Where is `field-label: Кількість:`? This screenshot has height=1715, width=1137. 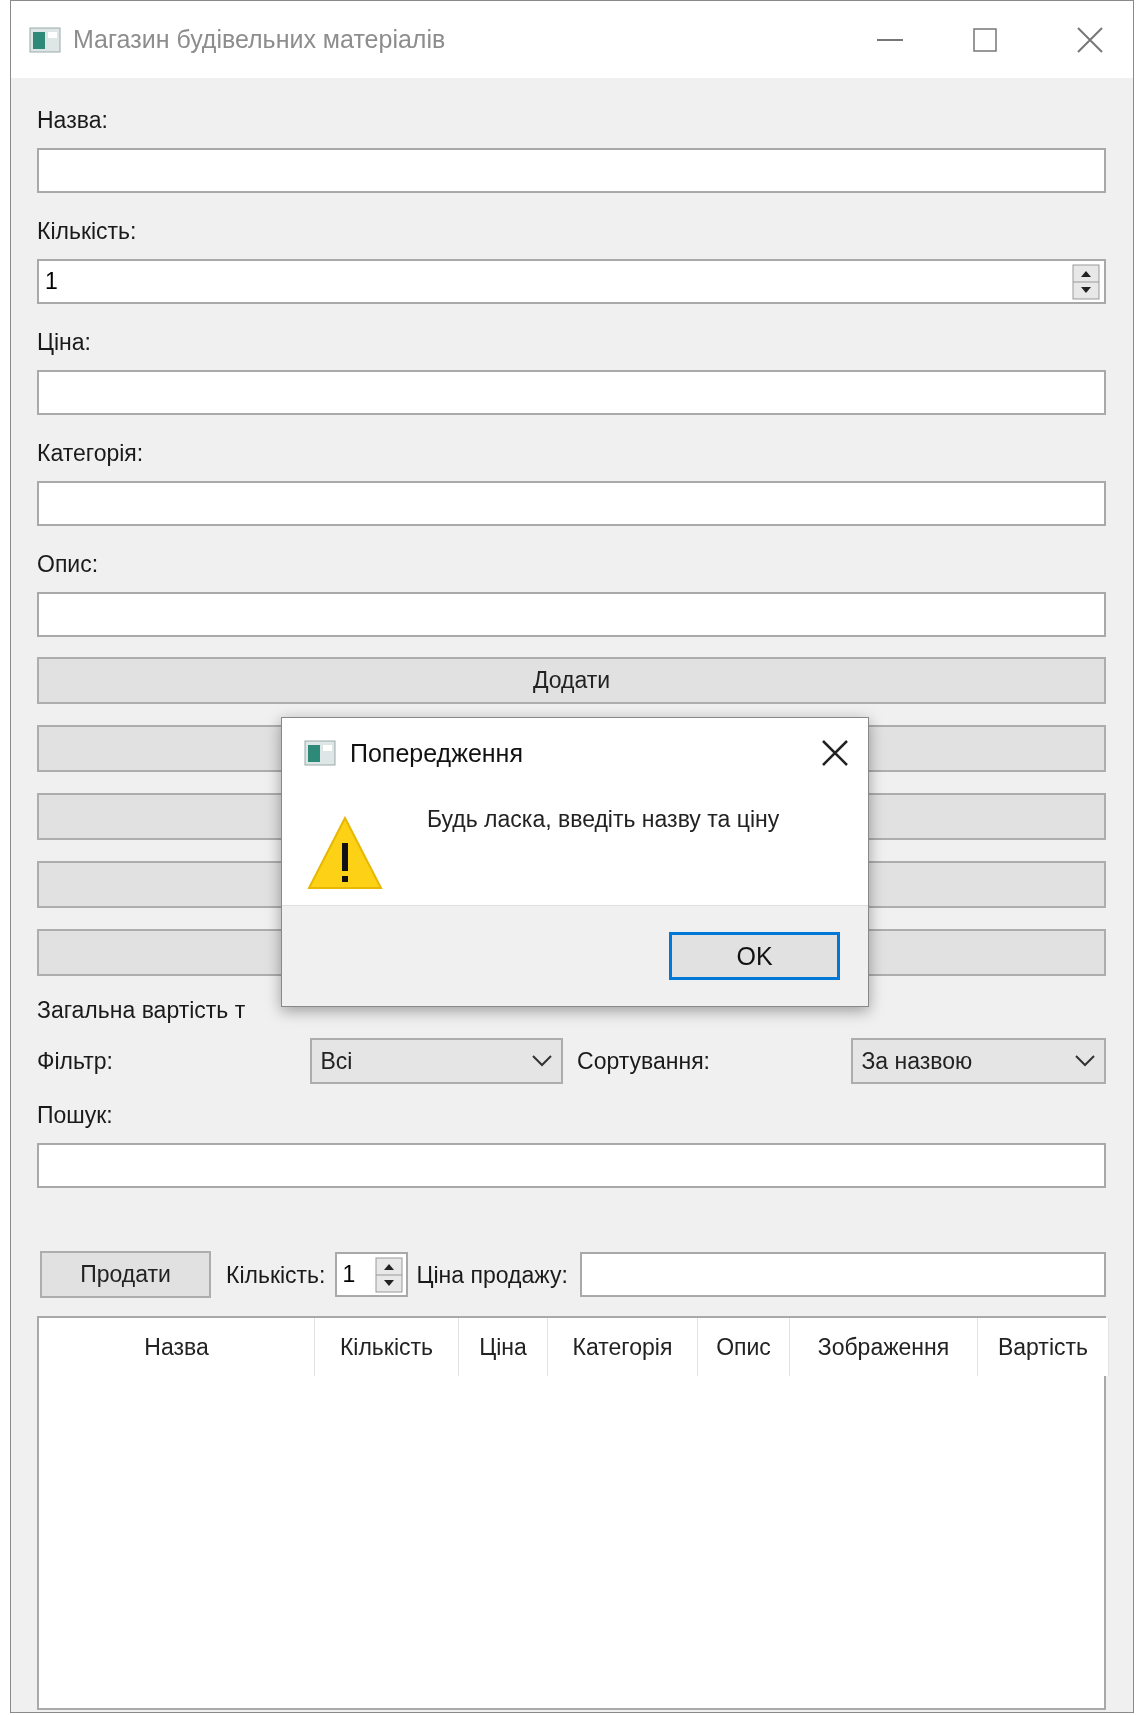 field-label: Кількість: is located at coordinates (87, 231).